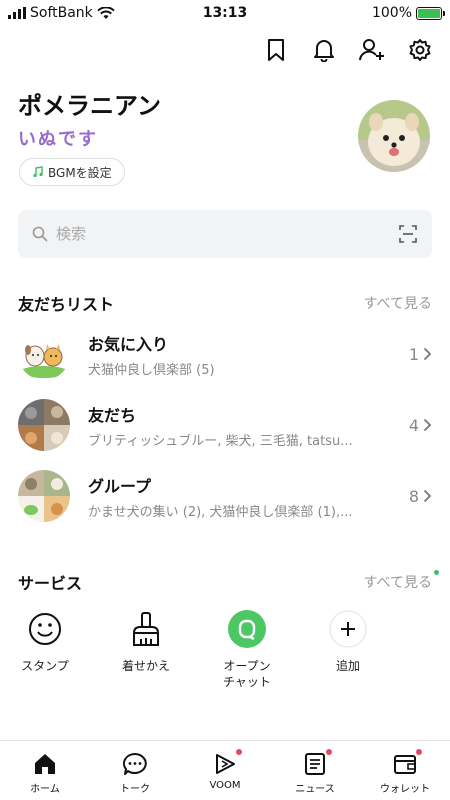 This screenshot has width=450, height=800. I want to click on add-friend-icon, so click(372, 50).